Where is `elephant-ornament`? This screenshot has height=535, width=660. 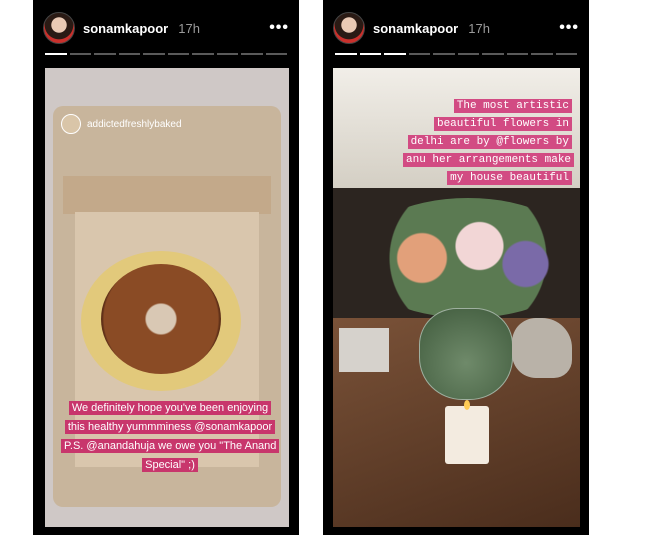 elephant-ornament is located at coordinates (542, 348).